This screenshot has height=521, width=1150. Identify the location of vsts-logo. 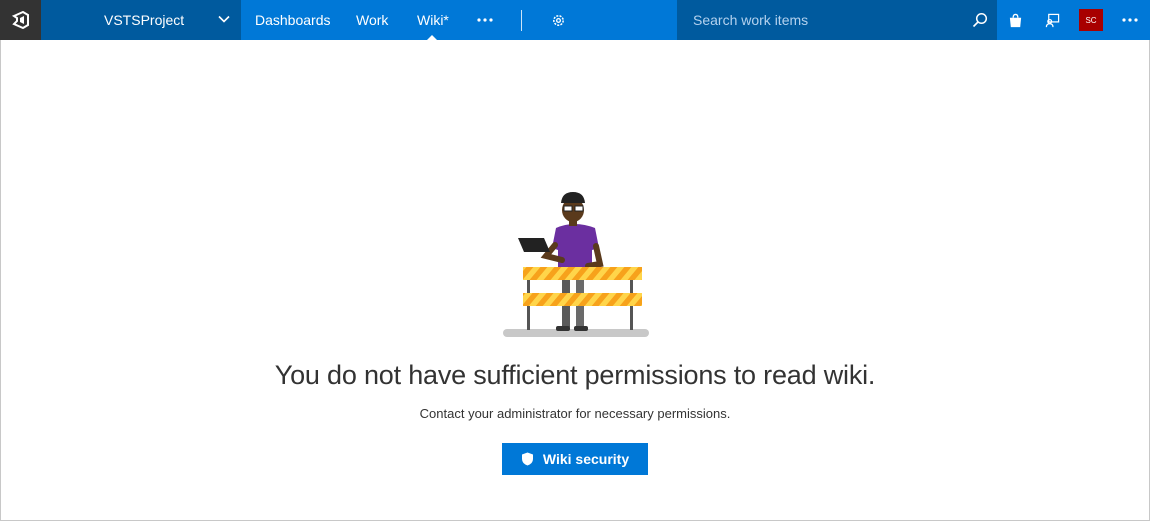
(20, 20).